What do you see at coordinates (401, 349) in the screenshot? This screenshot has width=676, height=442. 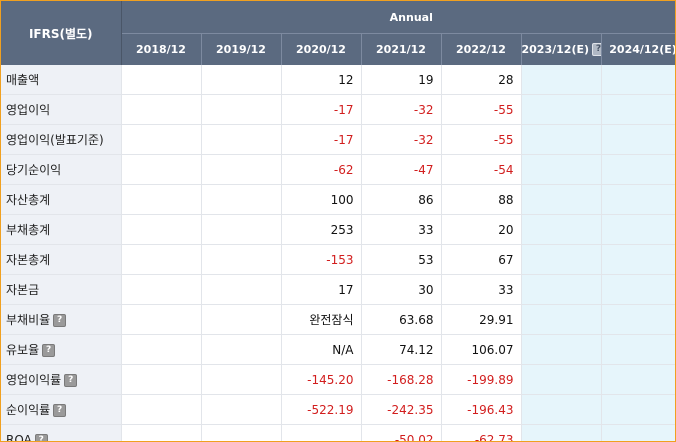 I see `value-cell: 74.12` at bounding box center [401, 349].